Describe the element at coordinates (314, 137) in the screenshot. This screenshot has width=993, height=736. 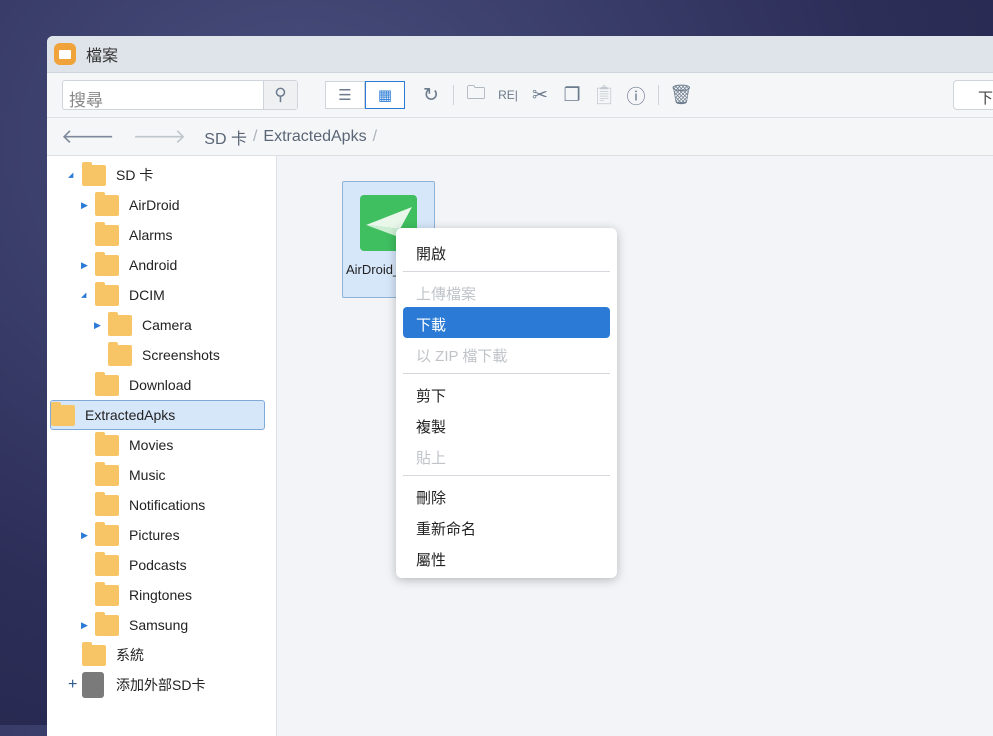
I see `breadcrumb-item: ExtractedApks` at that location.